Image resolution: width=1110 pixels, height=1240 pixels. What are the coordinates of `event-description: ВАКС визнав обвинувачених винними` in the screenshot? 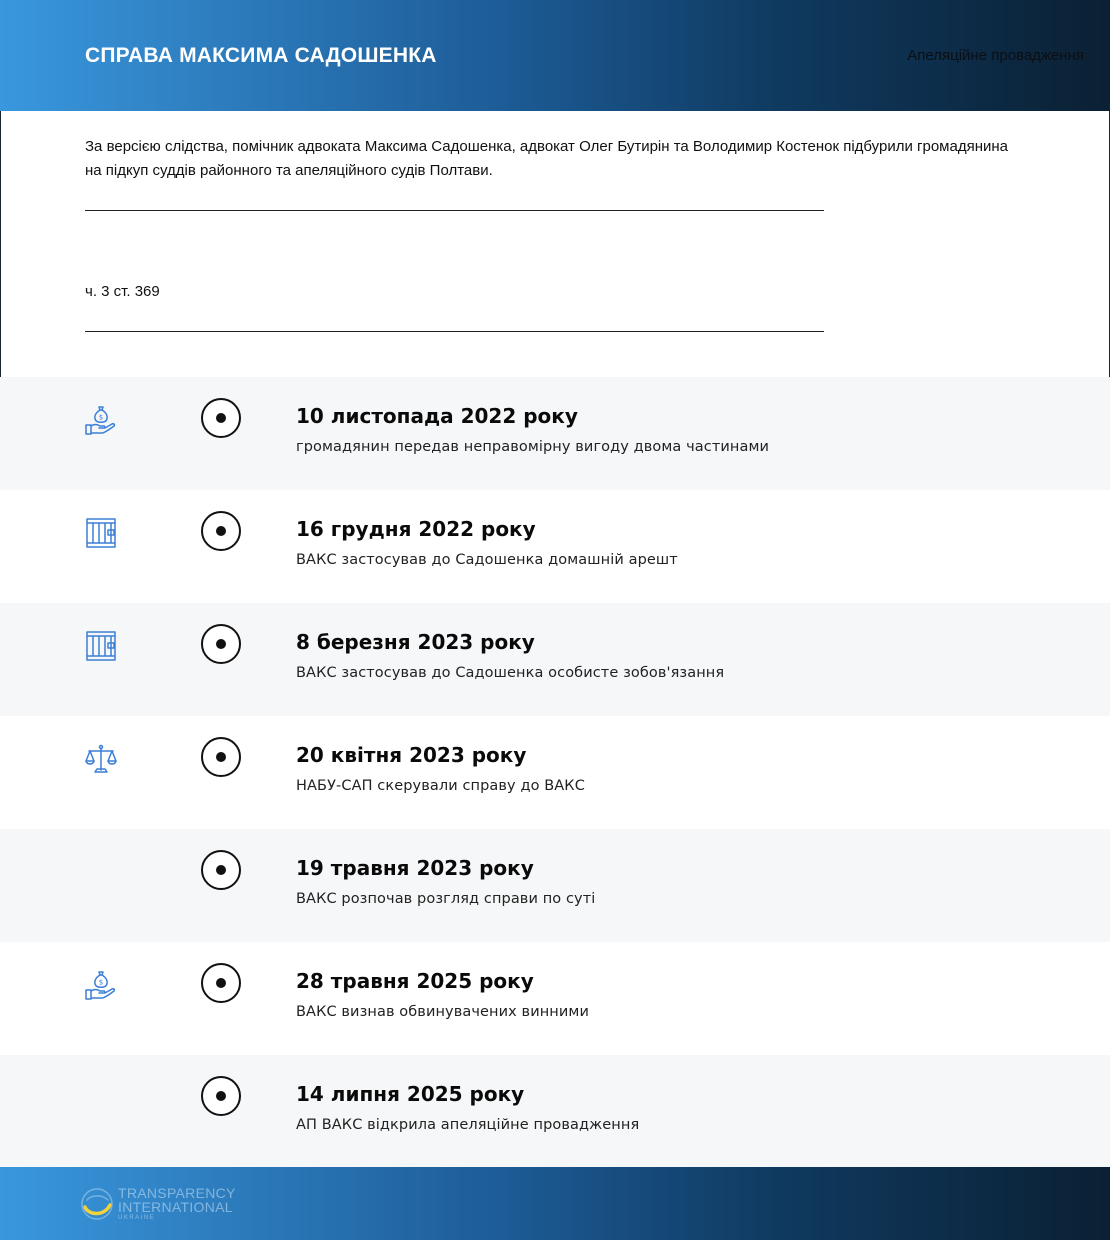 It's located at (442, 1012).